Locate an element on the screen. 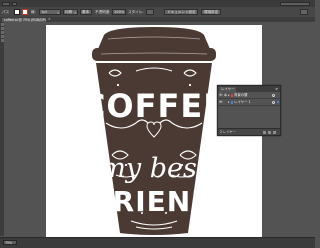 This screenshot has height=248, width=320. type-tool-icon is located at coordinates (2, 36).